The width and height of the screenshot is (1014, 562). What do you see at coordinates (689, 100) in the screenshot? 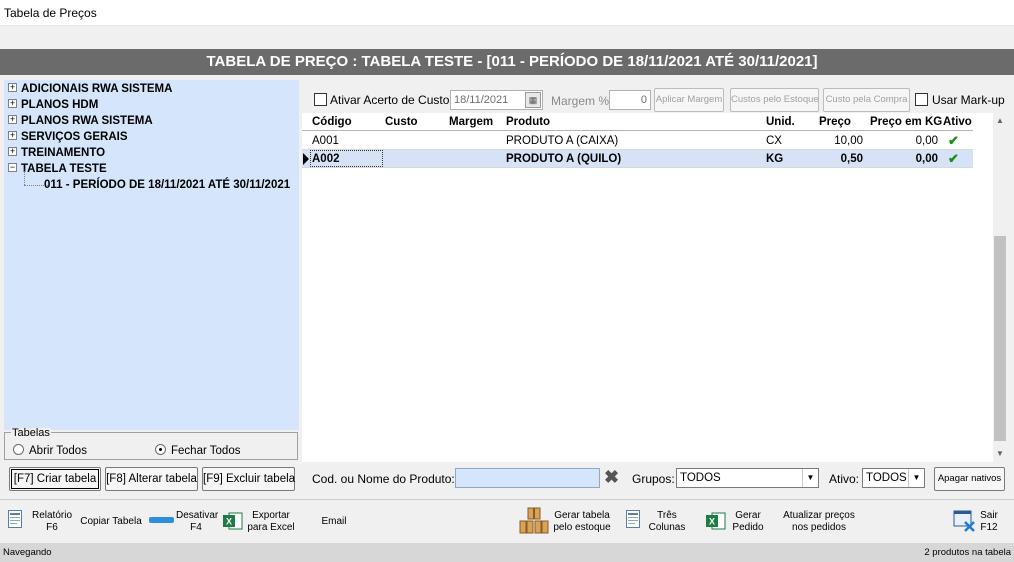
I see `aplicar-margem-button: Aplicar Margem` at bounding box center [689, 100].